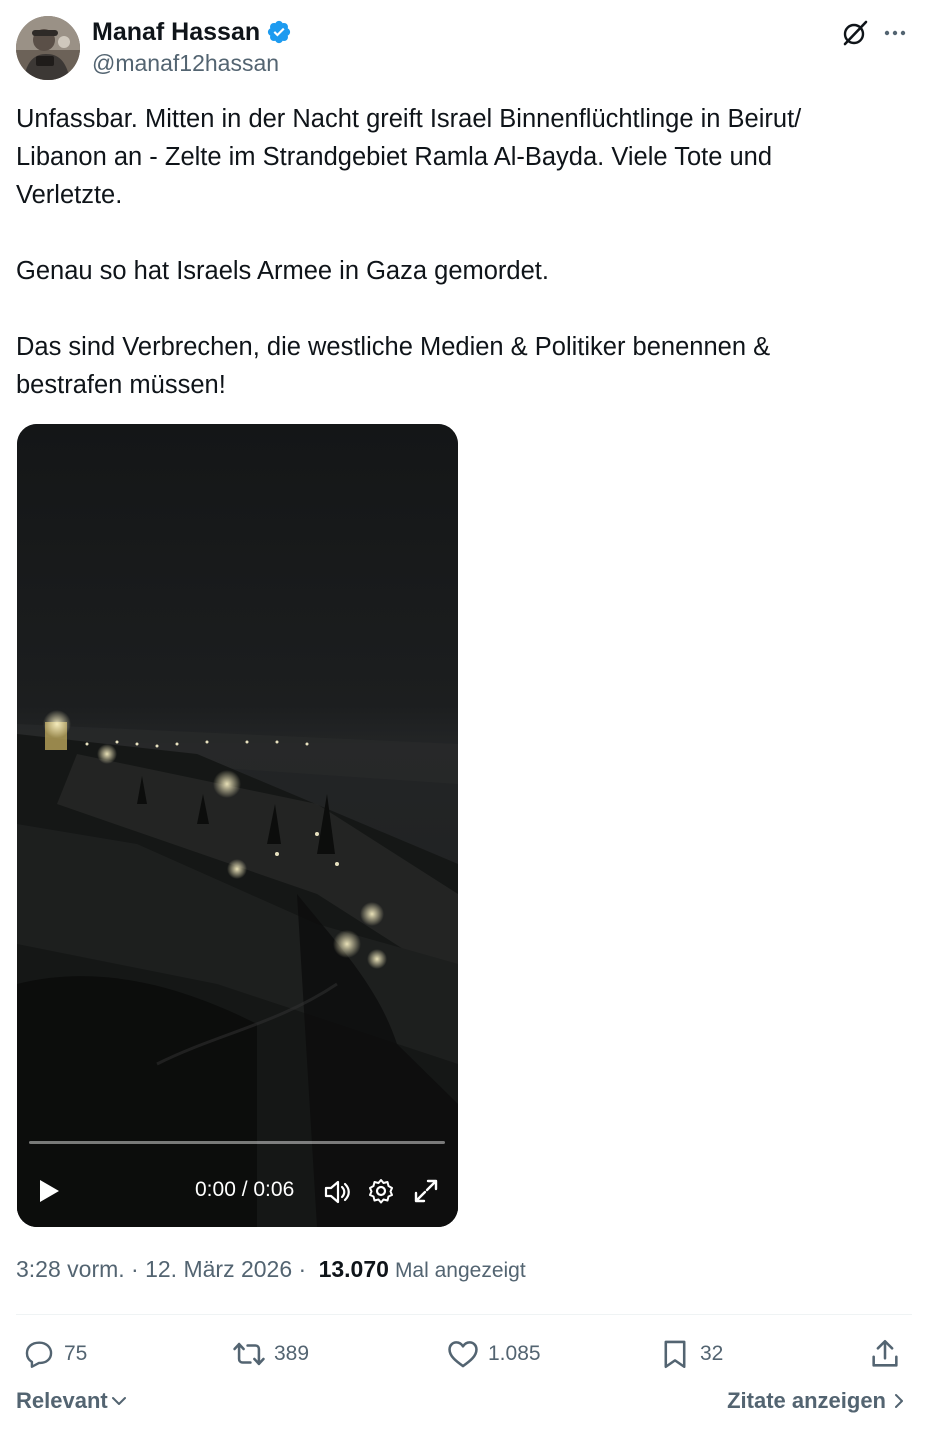 Image resolution: width=930 pixels, height=1430 pixels. I want to click on quotes-label: Zitate anzeigen, so click(806, 1400).